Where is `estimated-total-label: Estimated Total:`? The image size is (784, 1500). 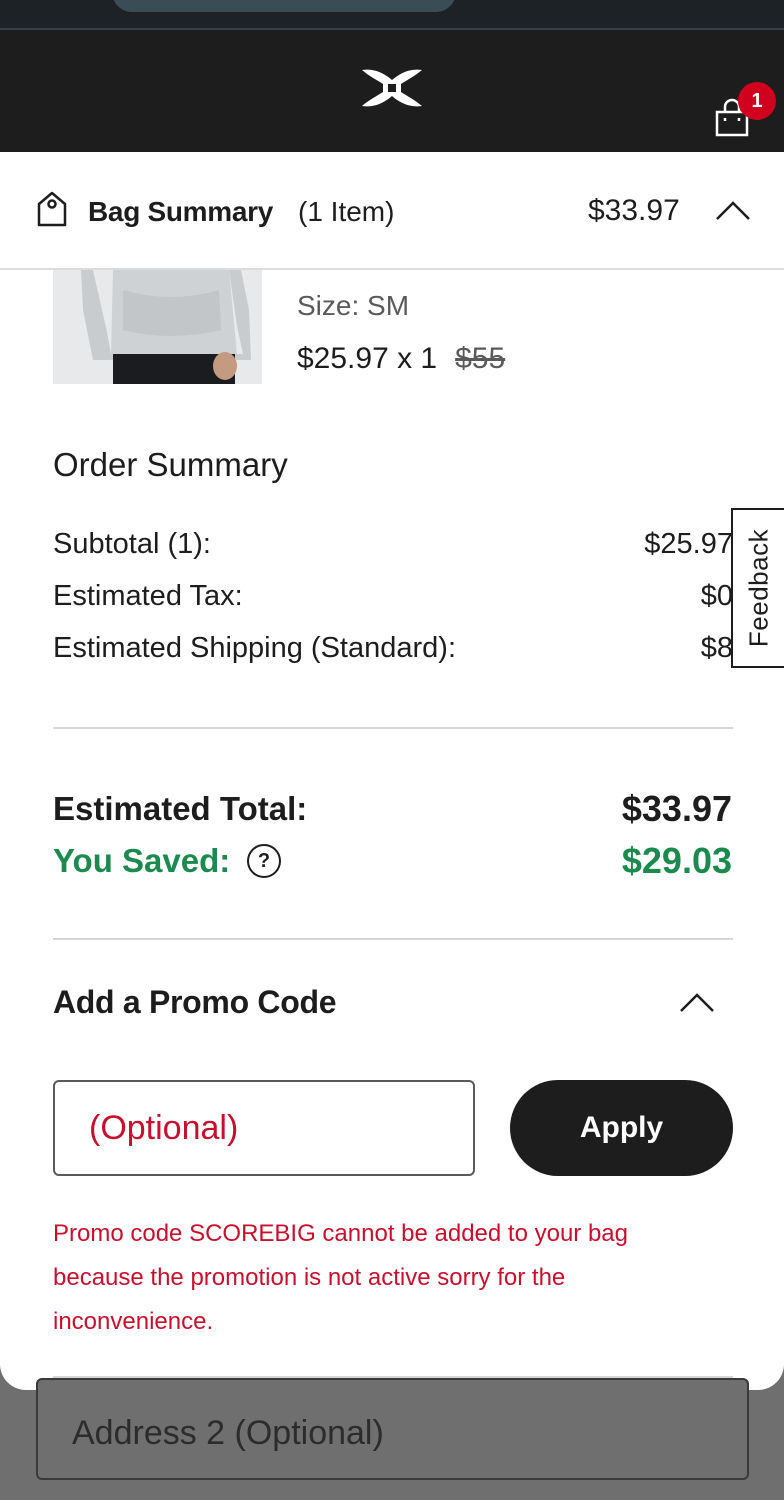 estimated-total-label: Estimated Total: is located at coordinates (180, 808).